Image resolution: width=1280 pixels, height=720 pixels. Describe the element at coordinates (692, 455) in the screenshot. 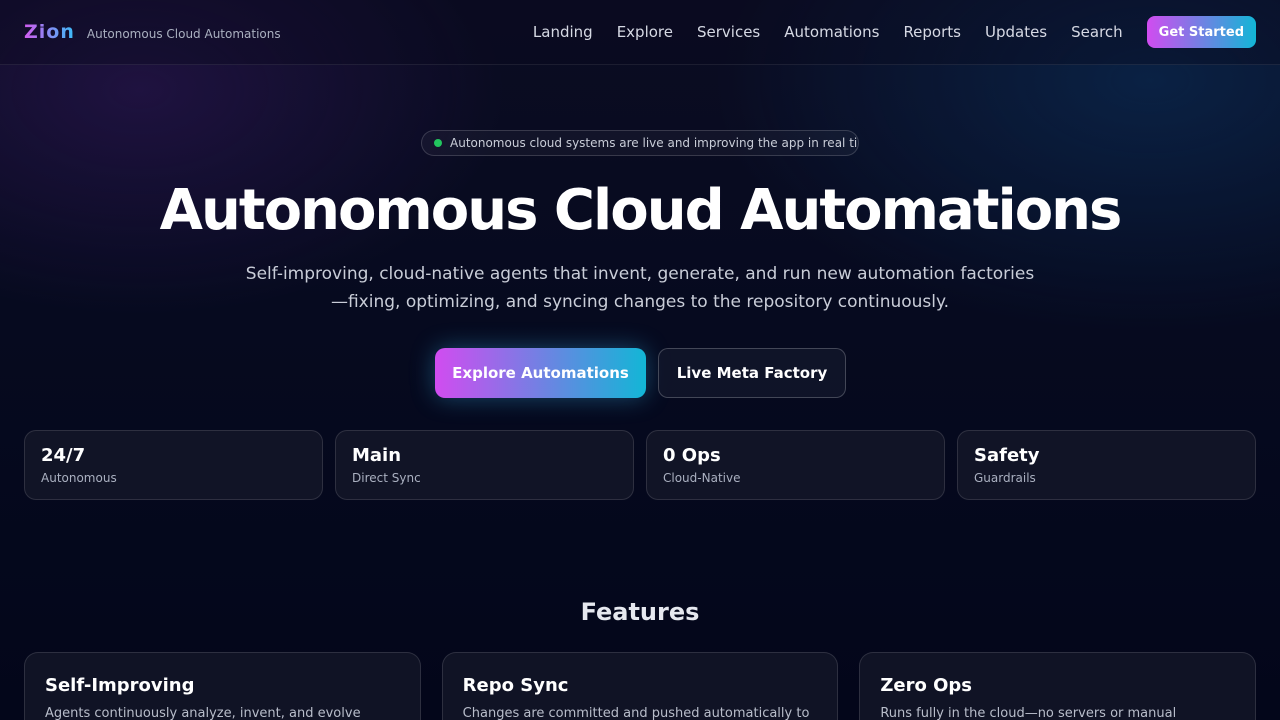

I see `stat-value: 0 Ops` at that location.